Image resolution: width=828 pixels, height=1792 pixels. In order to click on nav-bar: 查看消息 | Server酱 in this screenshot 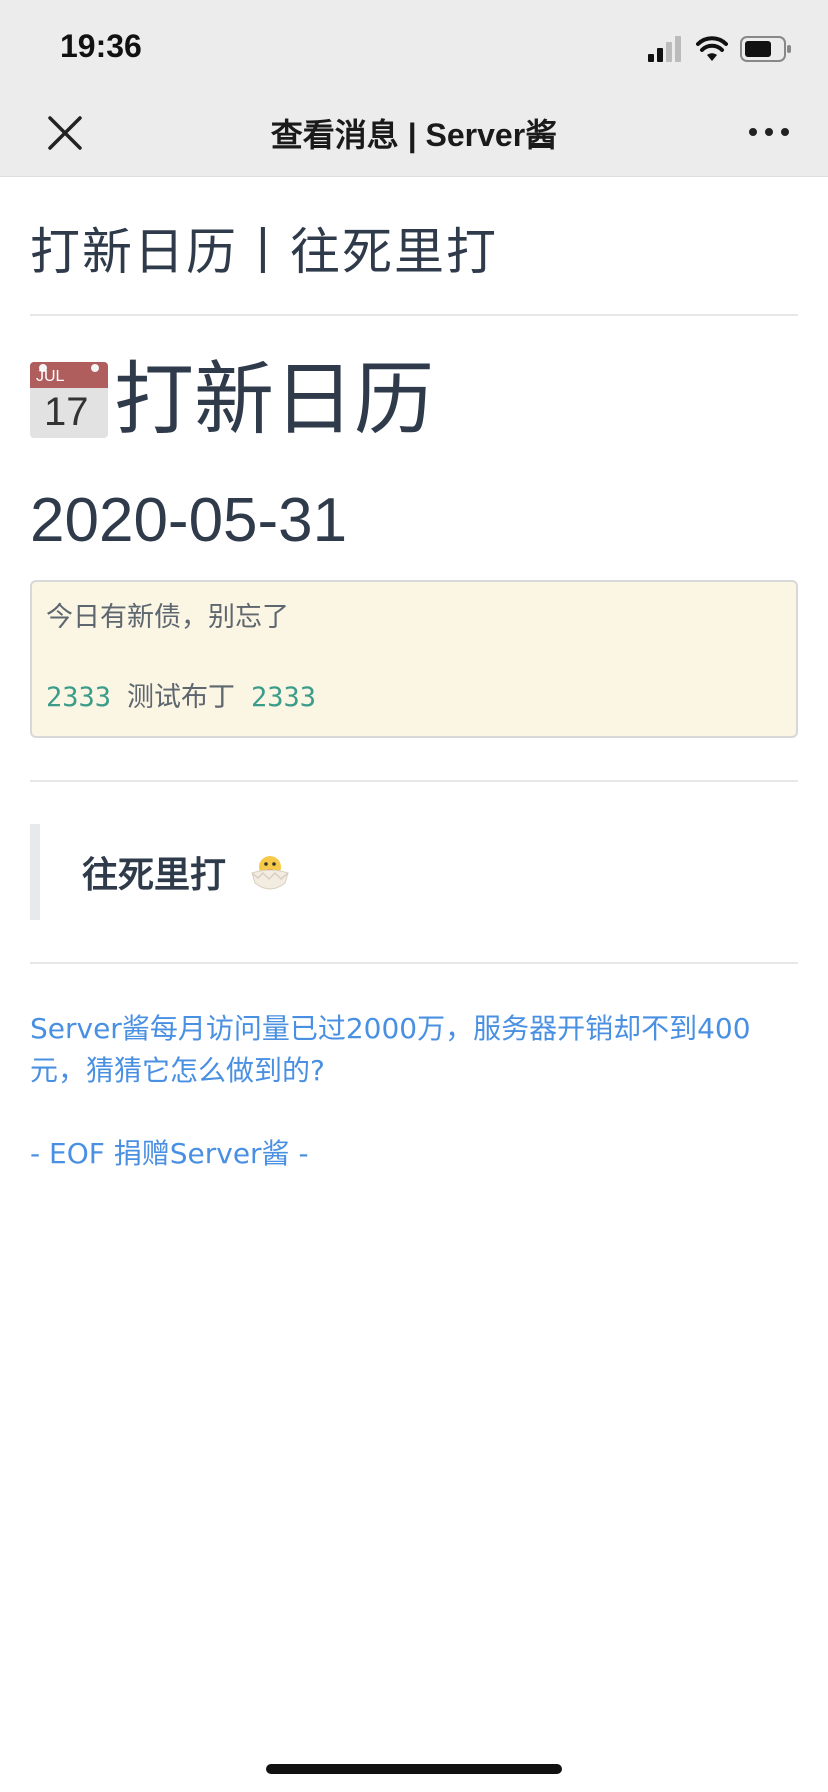, I will do `click(414, 133)`.